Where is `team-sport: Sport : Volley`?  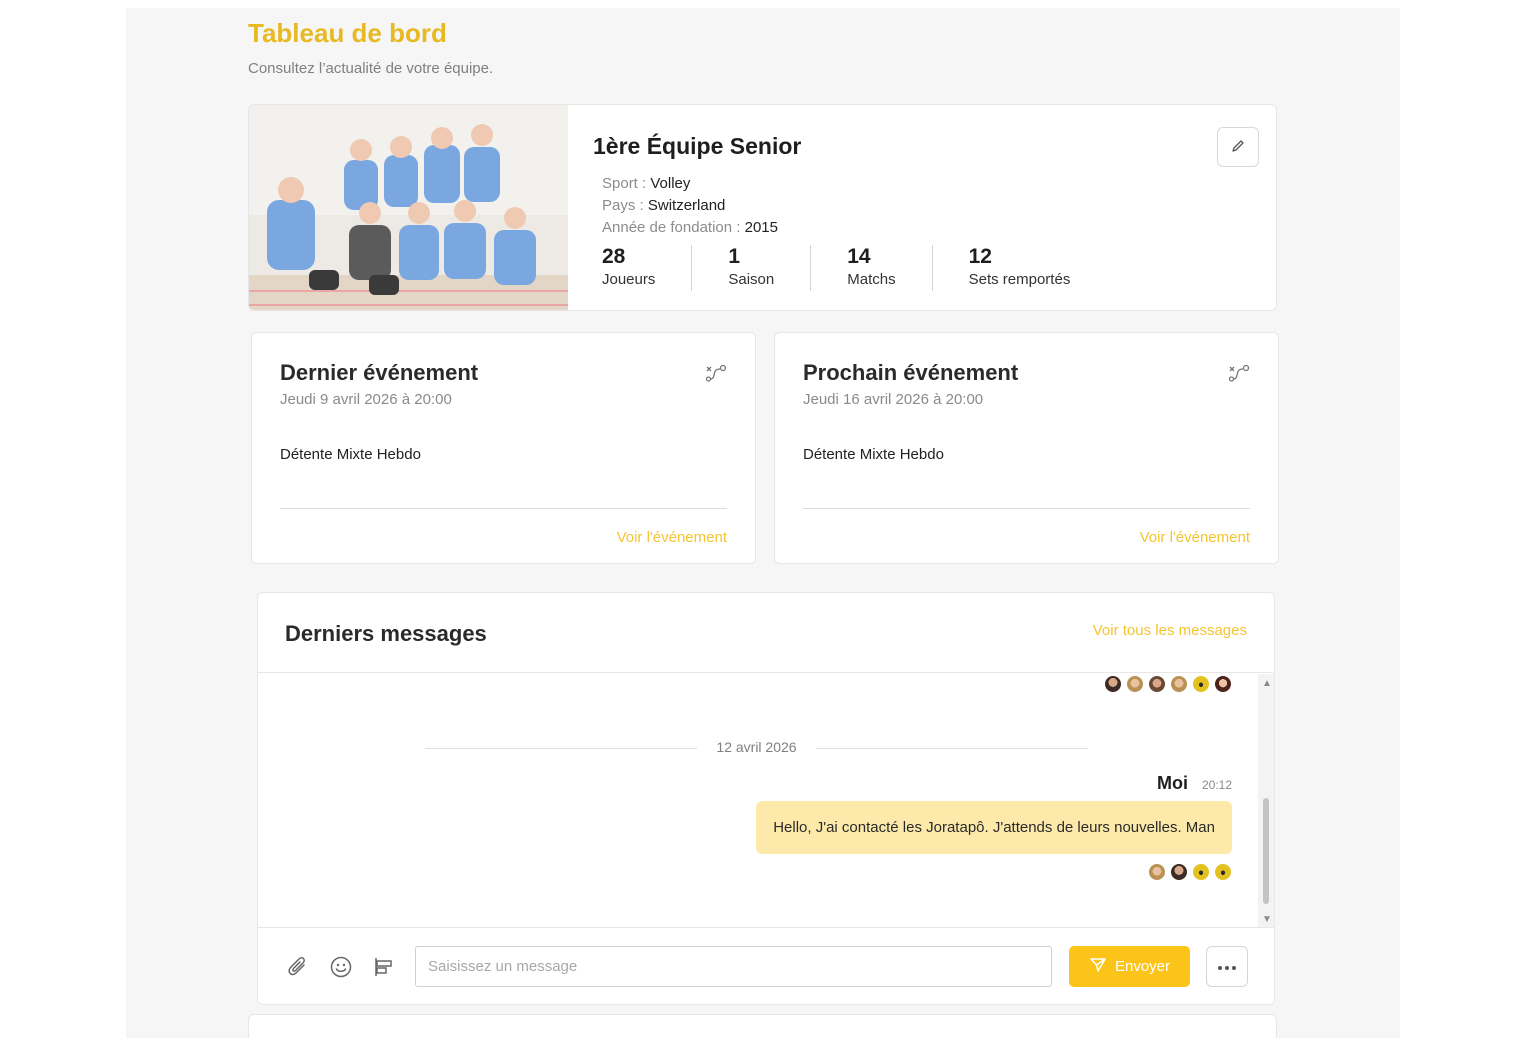
team-sport: Sport : Volley is located at coordinates (646, 183).